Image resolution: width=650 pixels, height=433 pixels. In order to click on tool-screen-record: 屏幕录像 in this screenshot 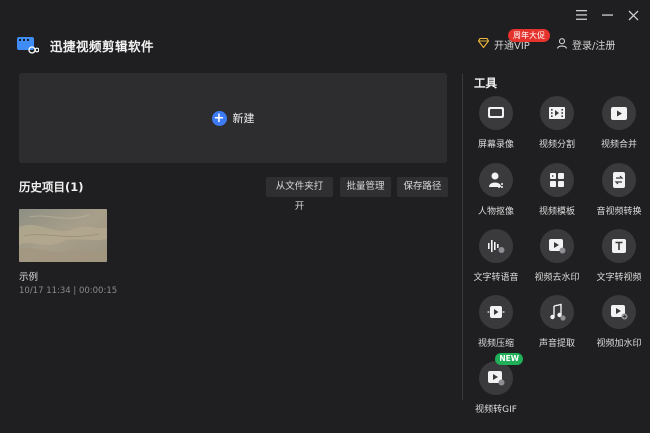, I will do `click(496, 123)`.